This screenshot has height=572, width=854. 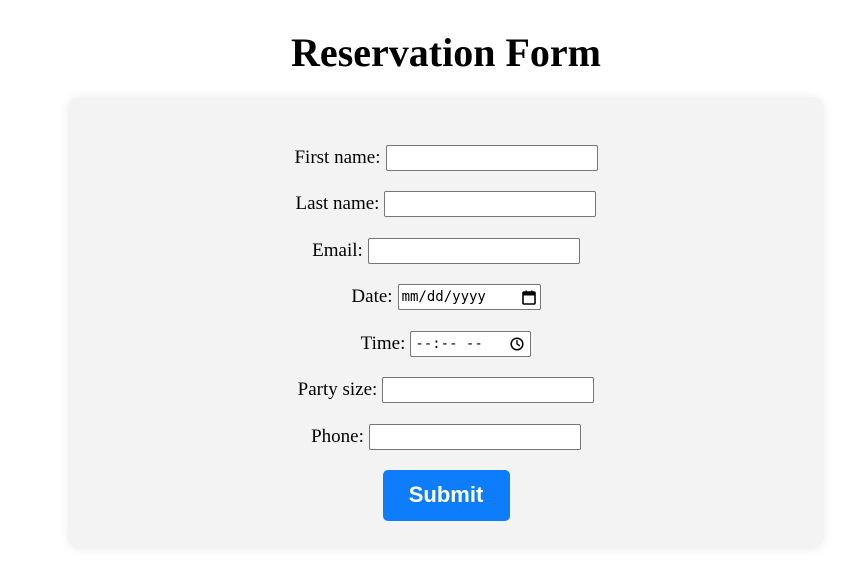 What do you see at coordinates (490, 204) in the screenshot?
I see `last-name-input` at bounding box center [490, 204].